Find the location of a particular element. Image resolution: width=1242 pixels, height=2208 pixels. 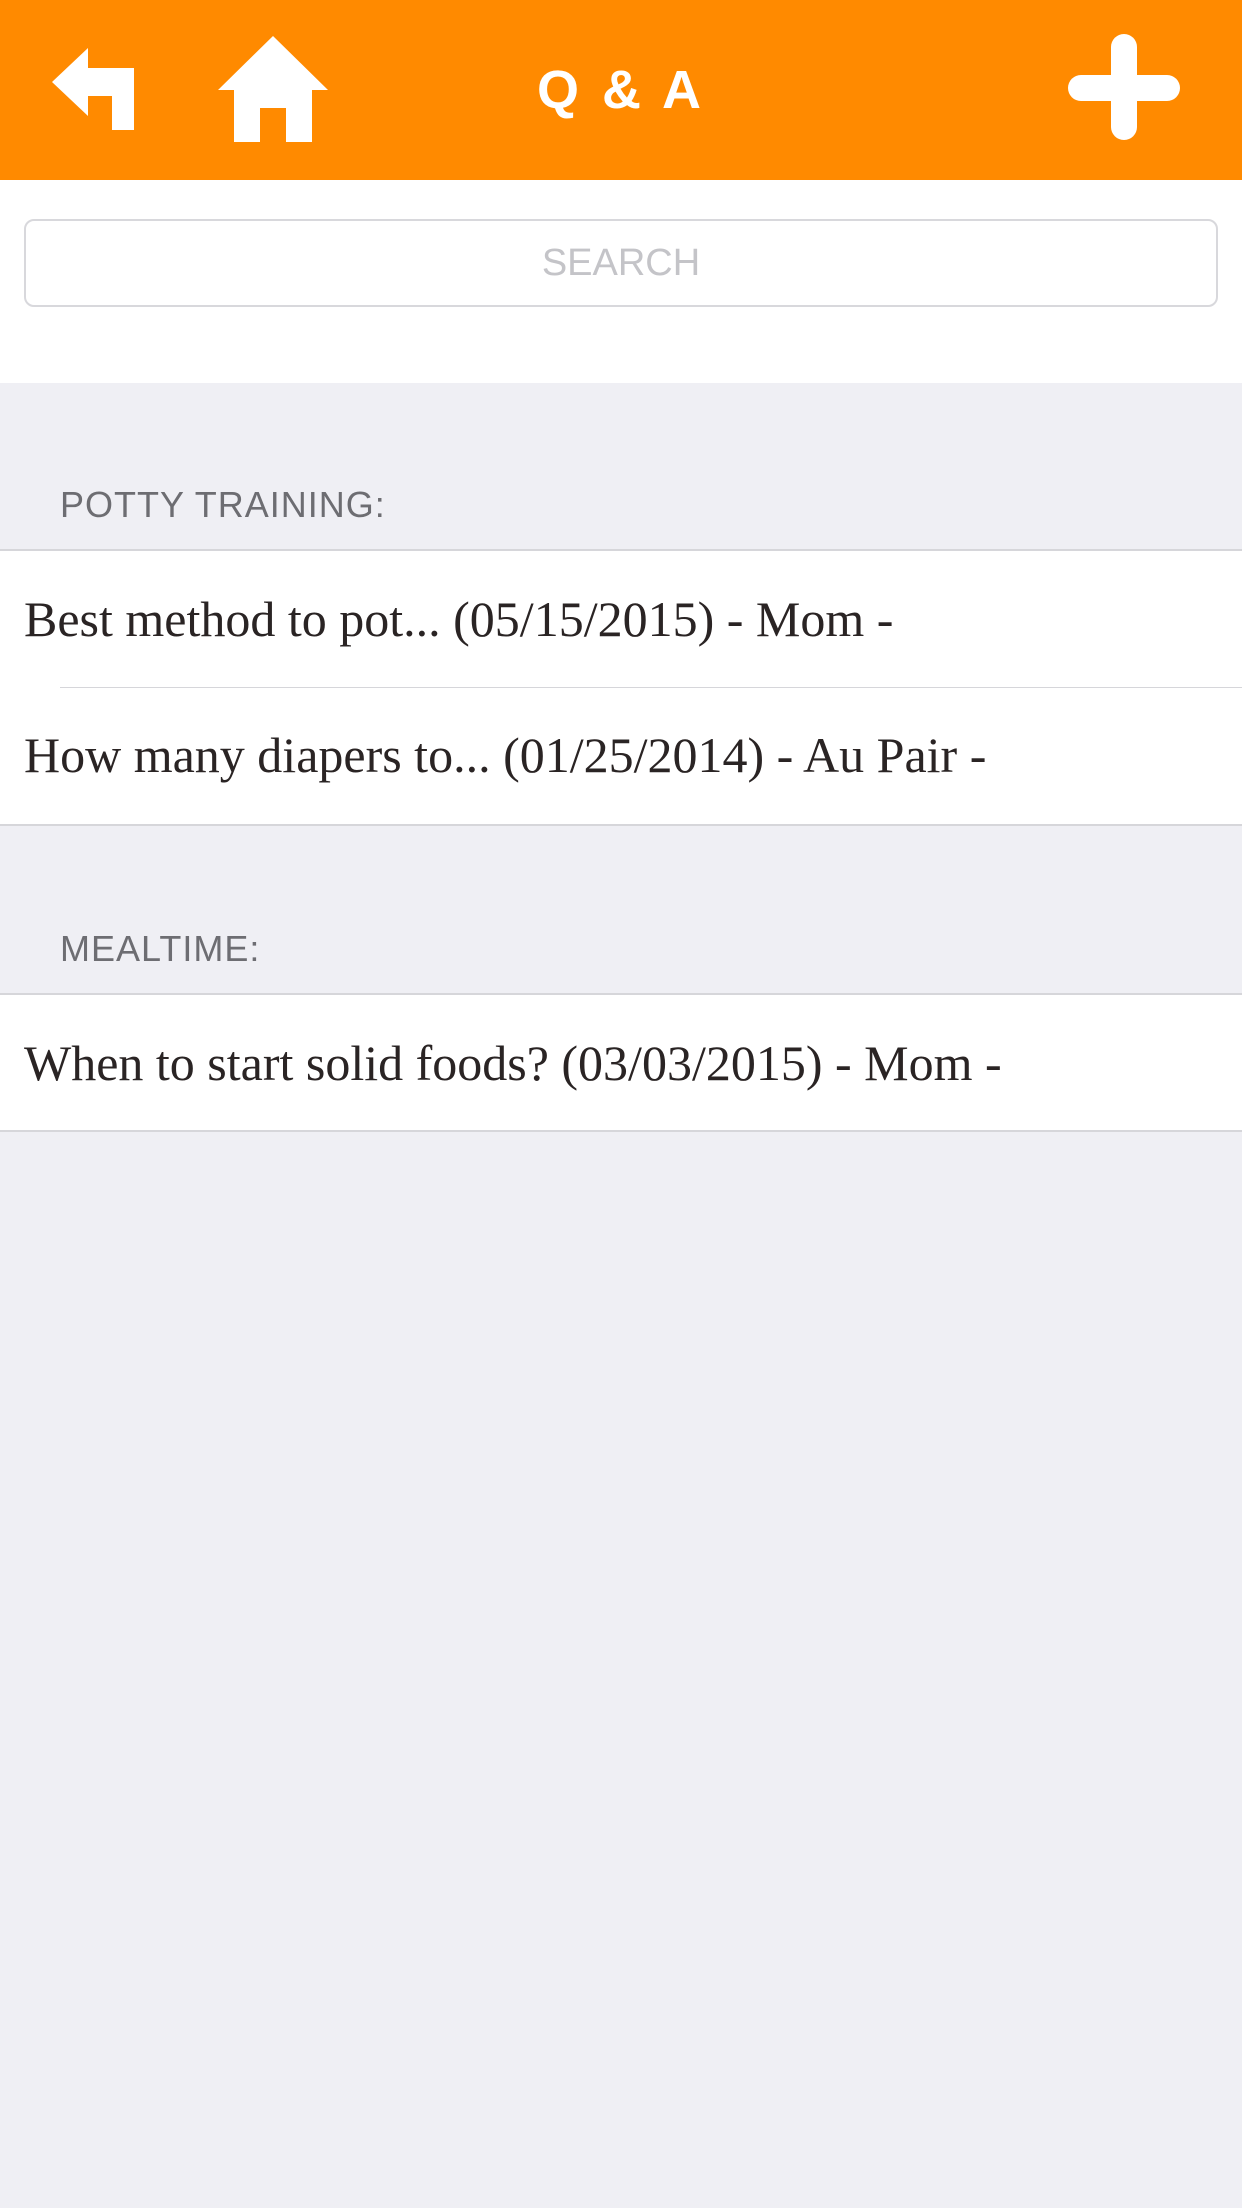

plus-icon is located at coordinates (1124, 87).